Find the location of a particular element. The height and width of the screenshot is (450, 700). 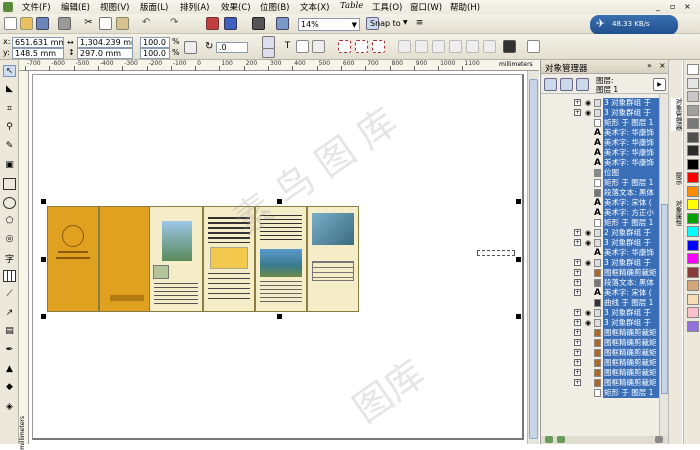

menu-item: 视图(V) is located at coordinates (114, 7).